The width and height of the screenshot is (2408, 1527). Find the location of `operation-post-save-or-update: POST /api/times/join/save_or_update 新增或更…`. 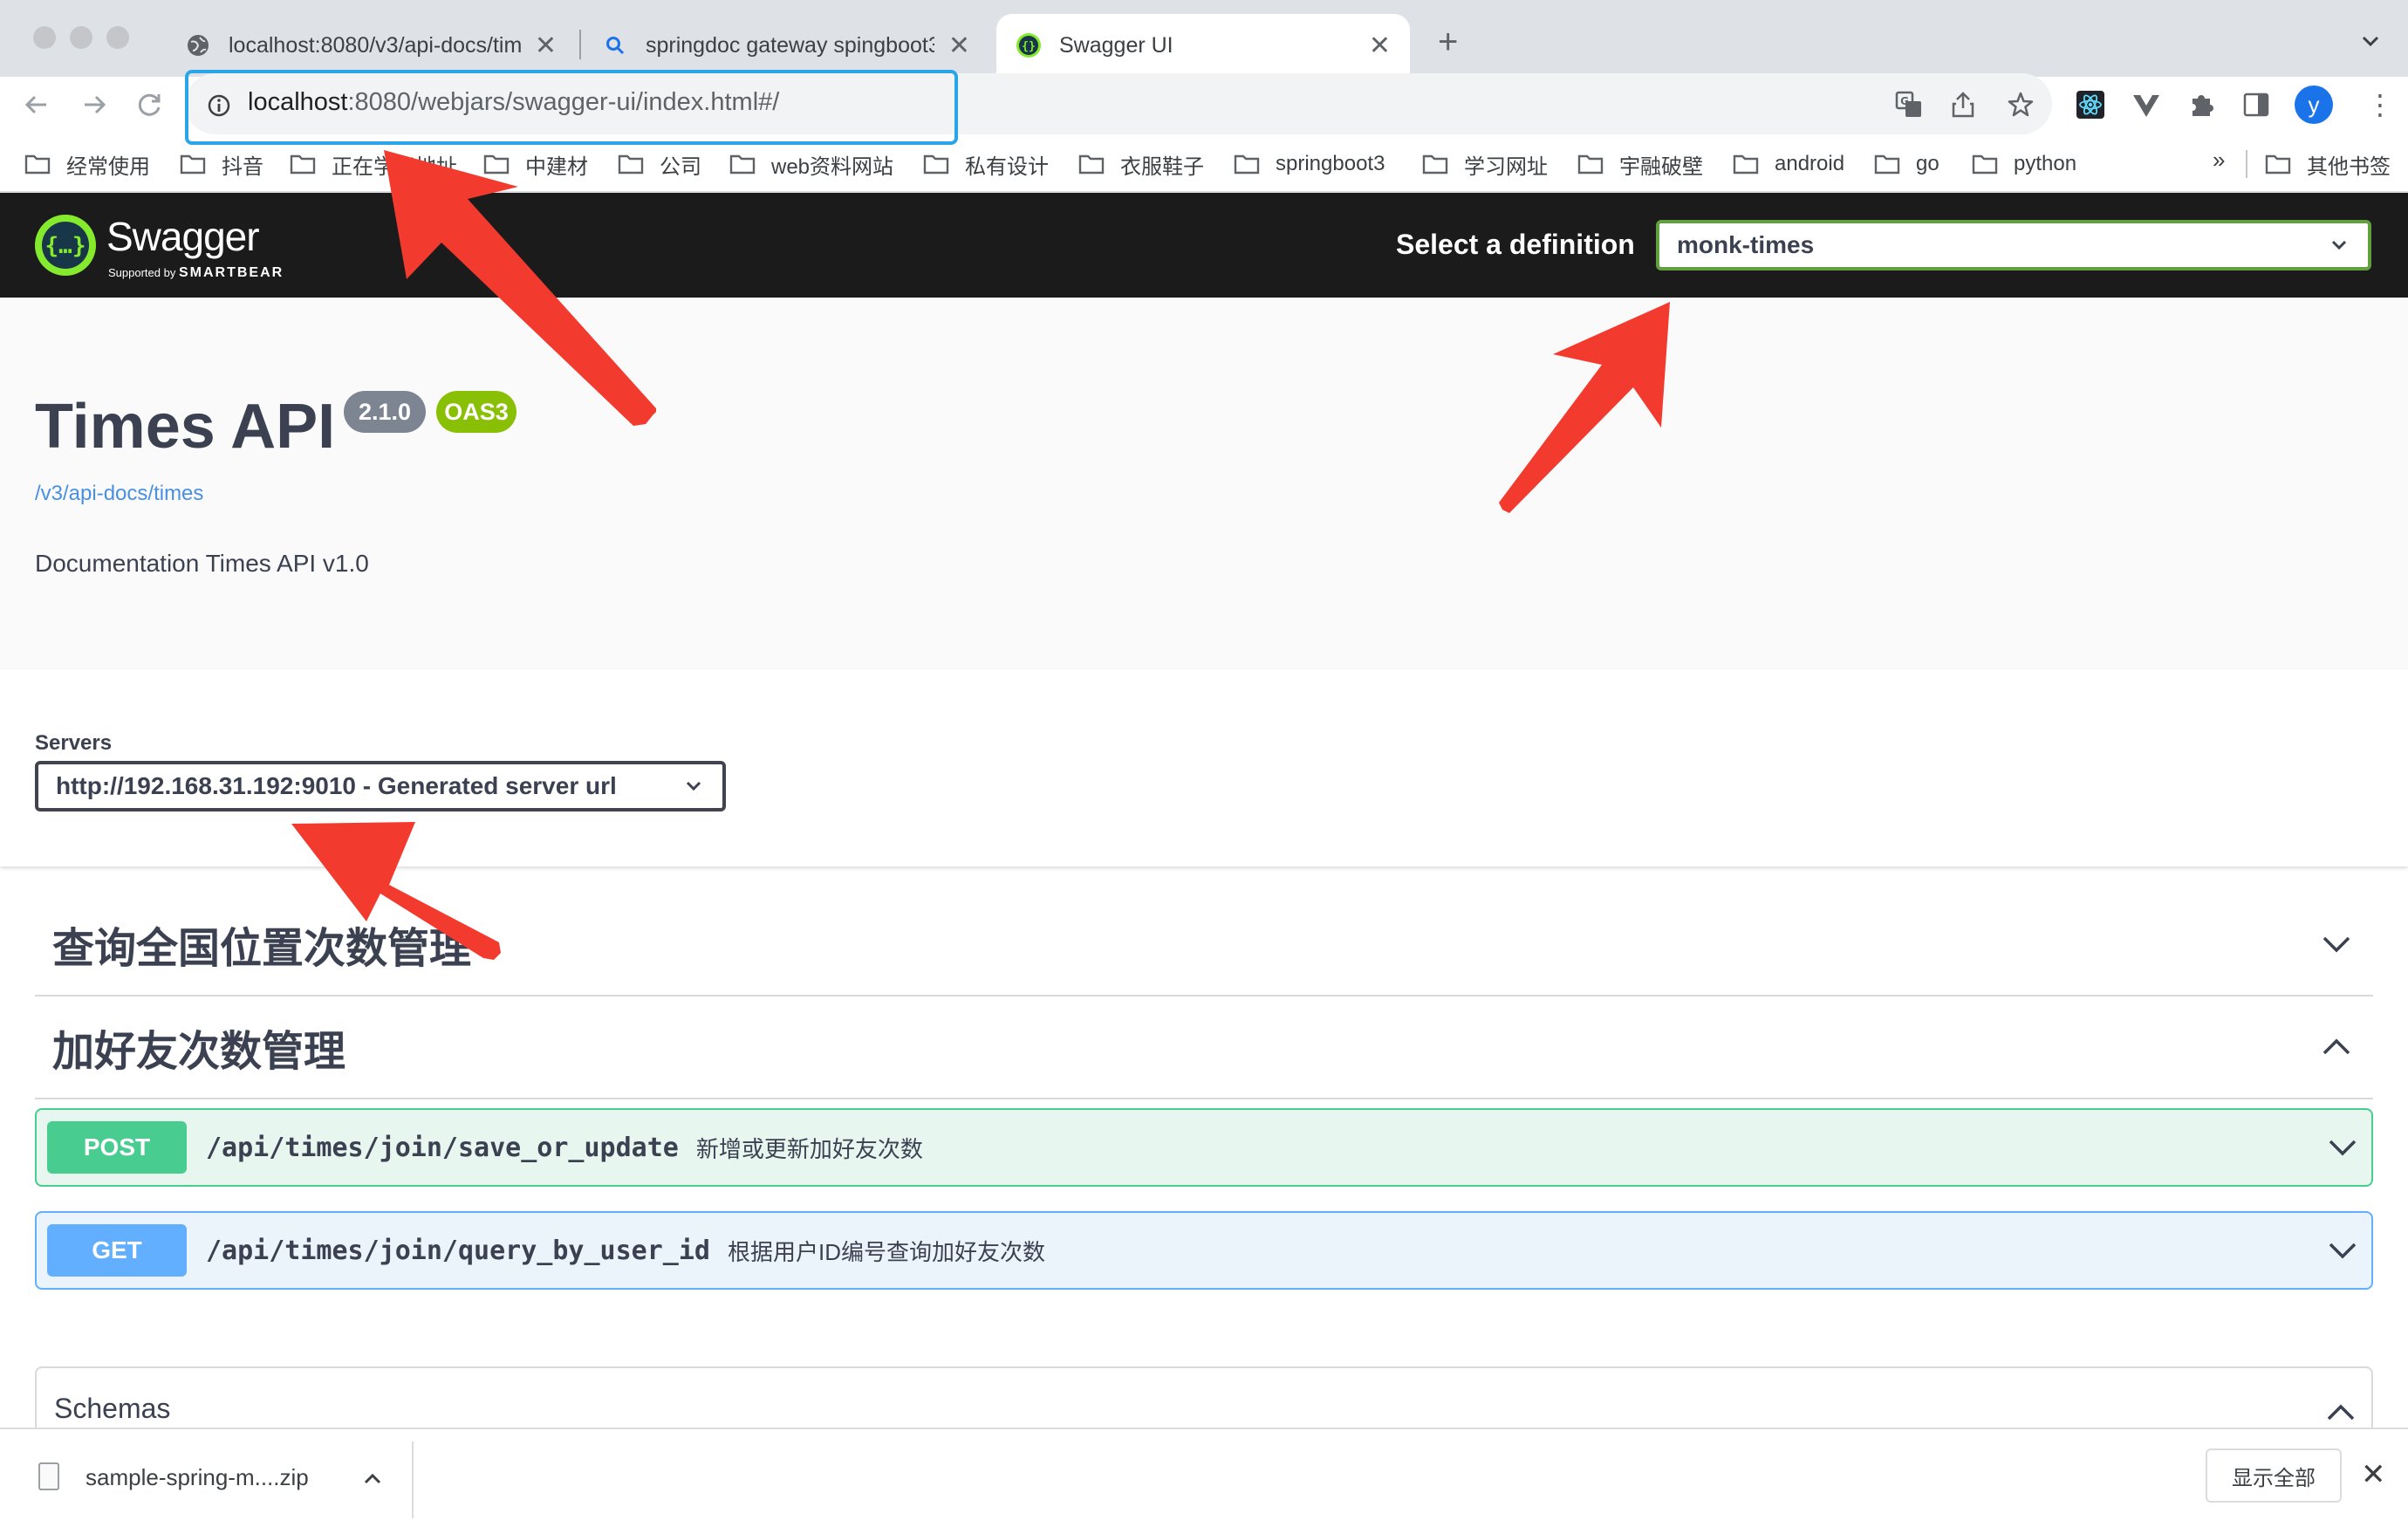

operation-post-save-or-update: POST /api/times/join/save_or_update 新增或更… is located at coordinates (1204, 1147).